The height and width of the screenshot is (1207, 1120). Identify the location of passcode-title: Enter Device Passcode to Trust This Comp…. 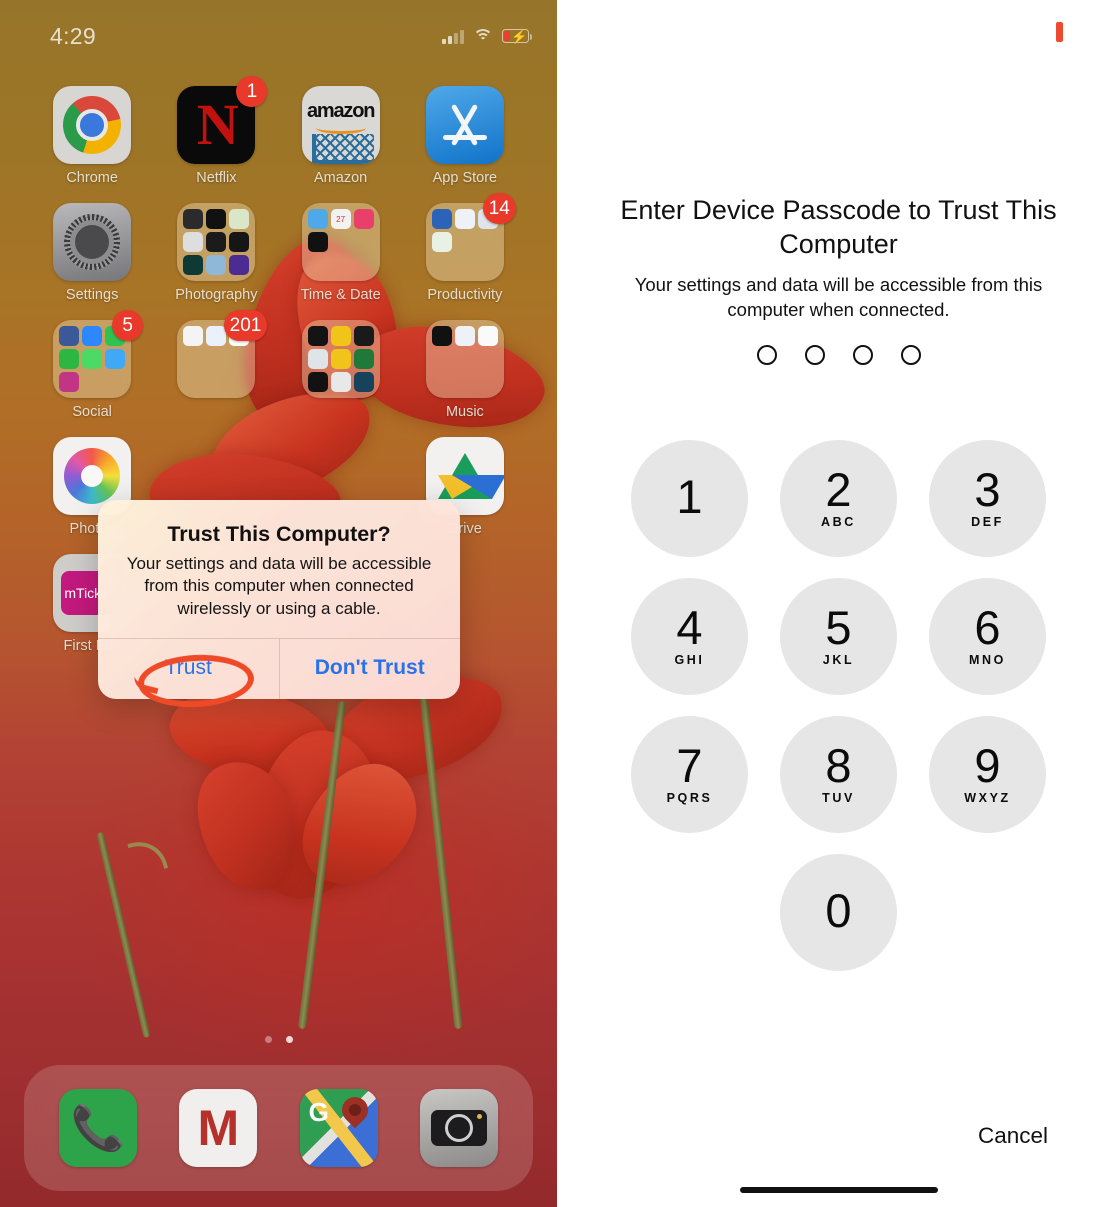
(838, 227).